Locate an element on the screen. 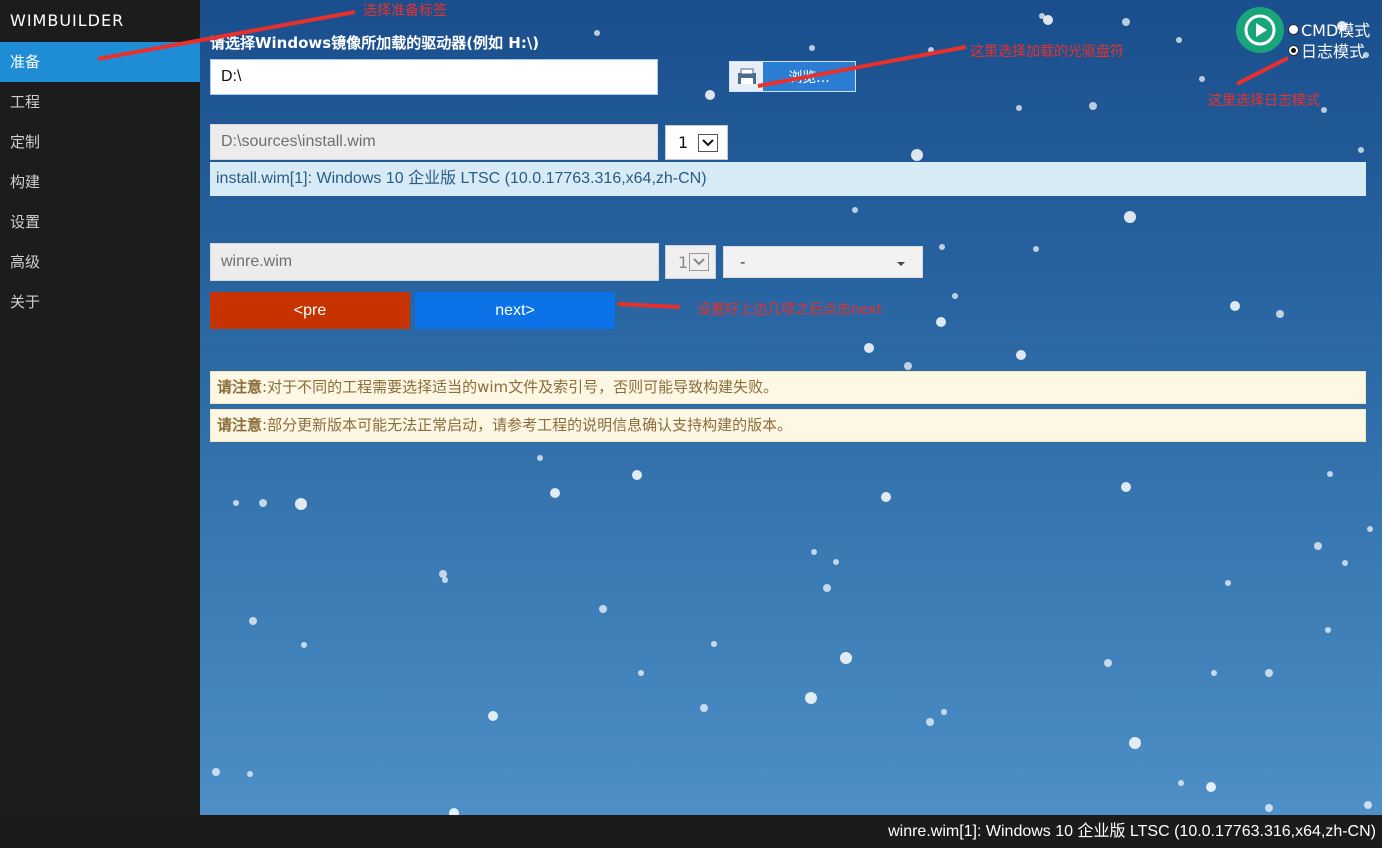  winre-index-select: 1 is located at coordinates (690, 262).